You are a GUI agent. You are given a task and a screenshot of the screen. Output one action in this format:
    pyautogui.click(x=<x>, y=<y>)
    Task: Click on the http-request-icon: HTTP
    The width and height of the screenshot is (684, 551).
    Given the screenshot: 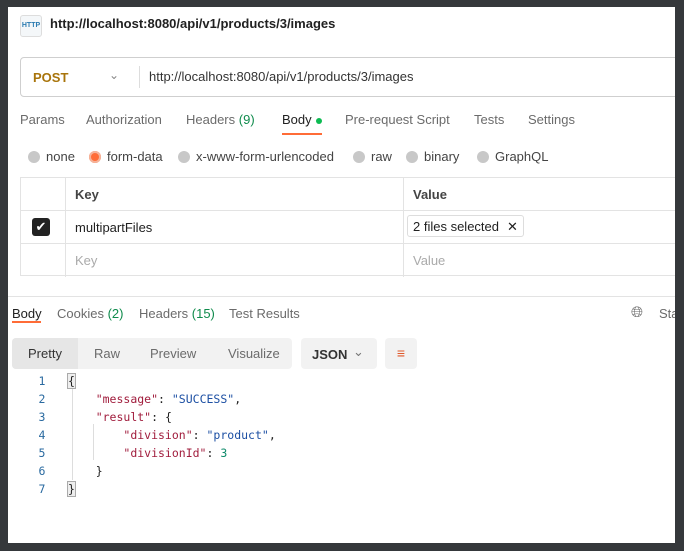 What is the action you would take?
    pyautogui.click(x=31, y=26)
    